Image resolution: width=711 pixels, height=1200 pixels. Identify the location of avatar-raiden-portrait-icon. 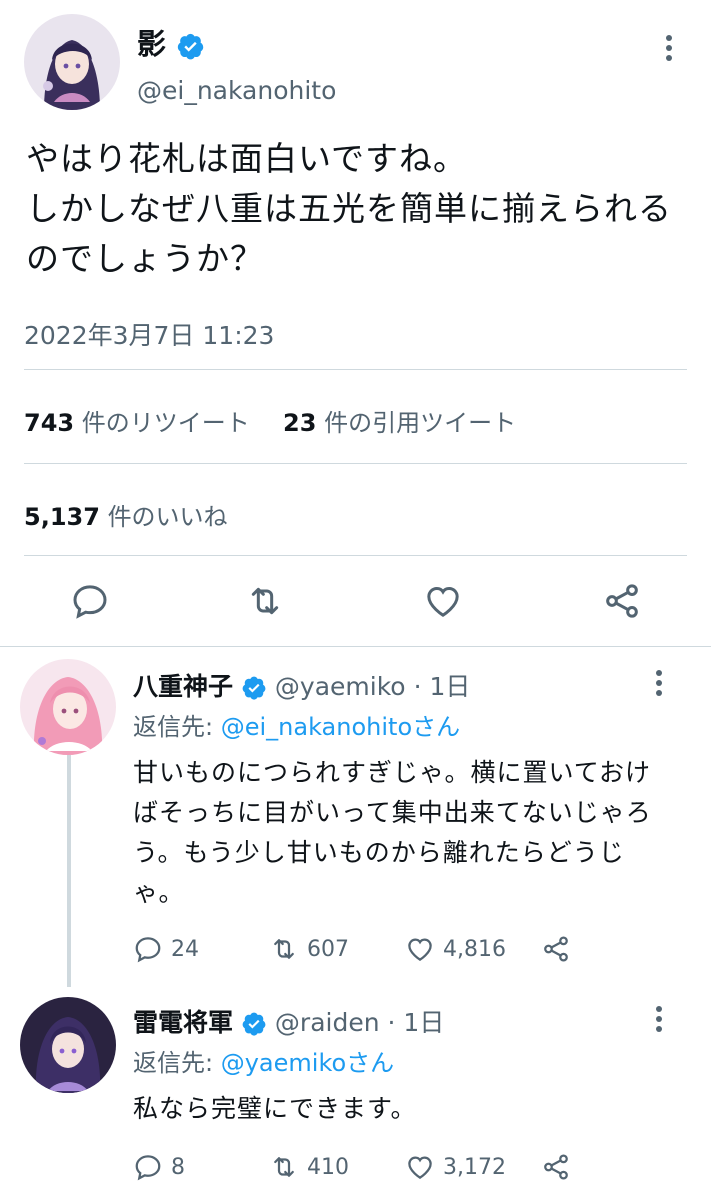
(72, 62).